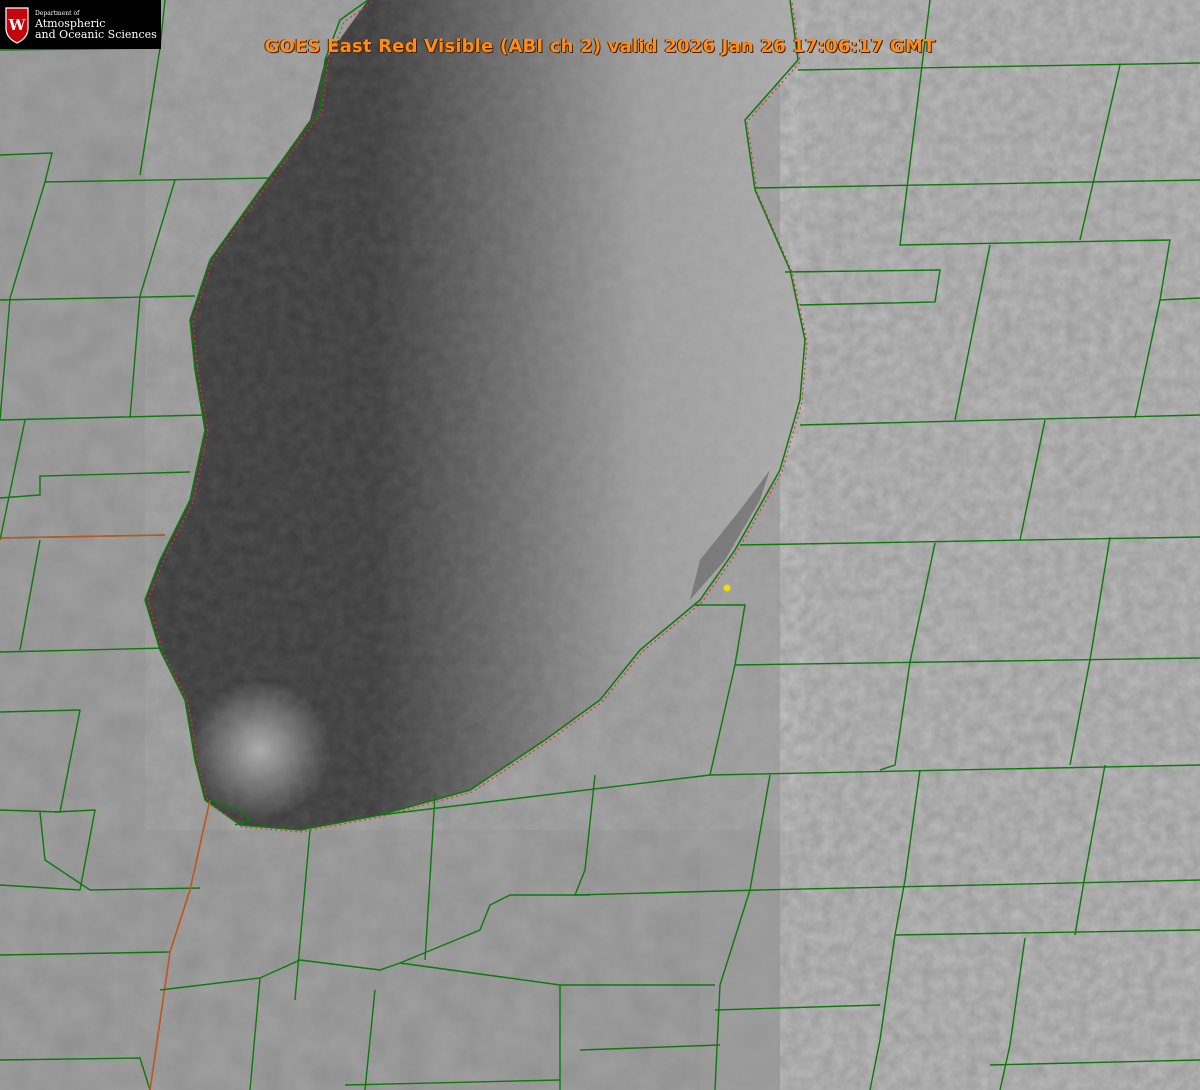 The height and width of the screenshot is (1090, 1200). What do you see at coordinates (727, 588) in the screenshot?
I see `location-marker` at bounding box center [727, 588].